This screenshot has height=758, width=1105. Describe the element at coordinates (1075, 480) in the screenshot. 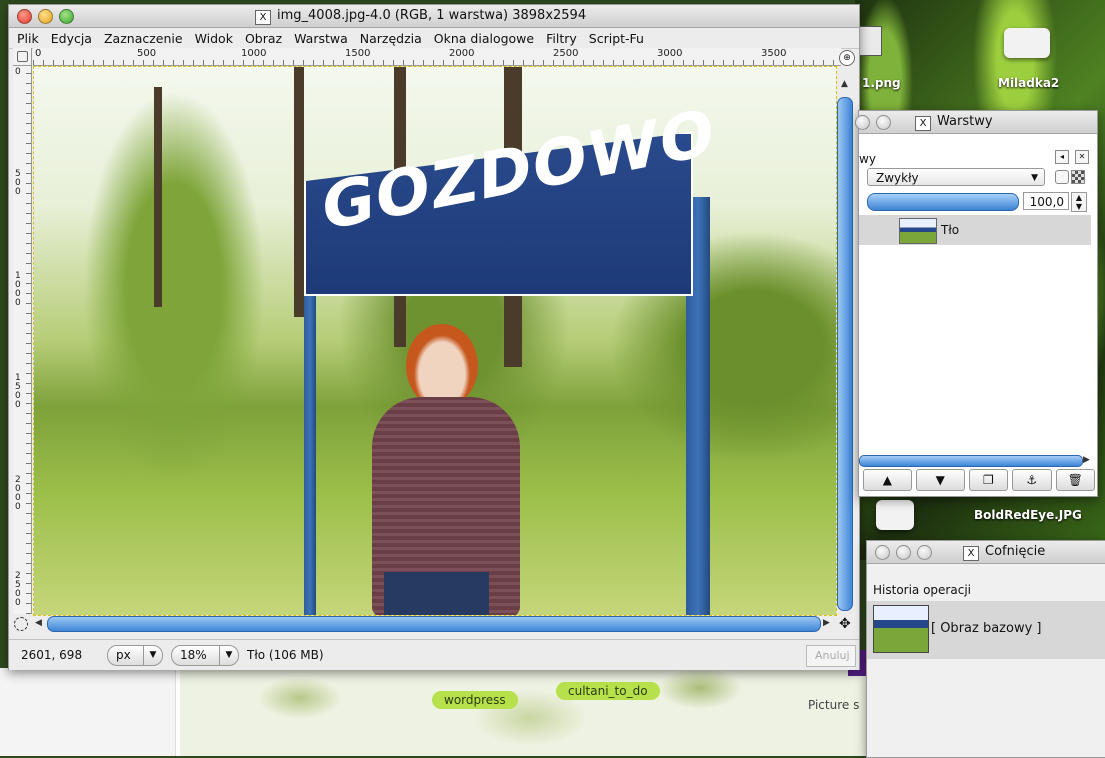

I see `delete-layer-button: 🗑` at that location.